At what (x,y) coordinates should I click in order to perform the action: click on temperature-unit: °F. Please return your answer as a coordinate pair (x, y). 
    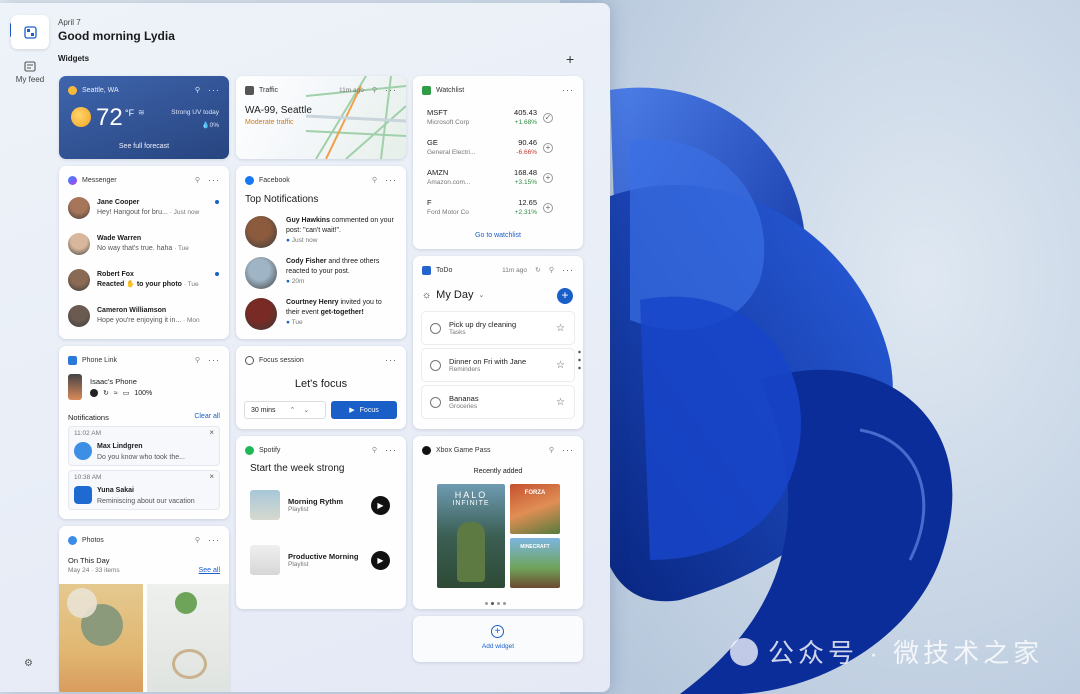
    Looking at the image, I should click on (130, 113).